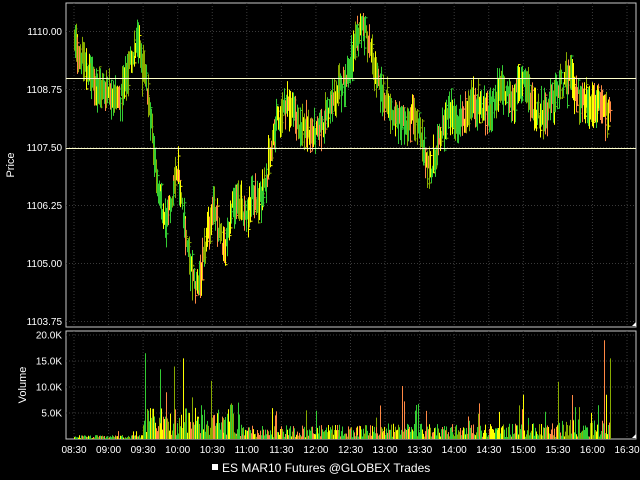  I want to click on time-tick-label: 09:30, so click(143, 450).